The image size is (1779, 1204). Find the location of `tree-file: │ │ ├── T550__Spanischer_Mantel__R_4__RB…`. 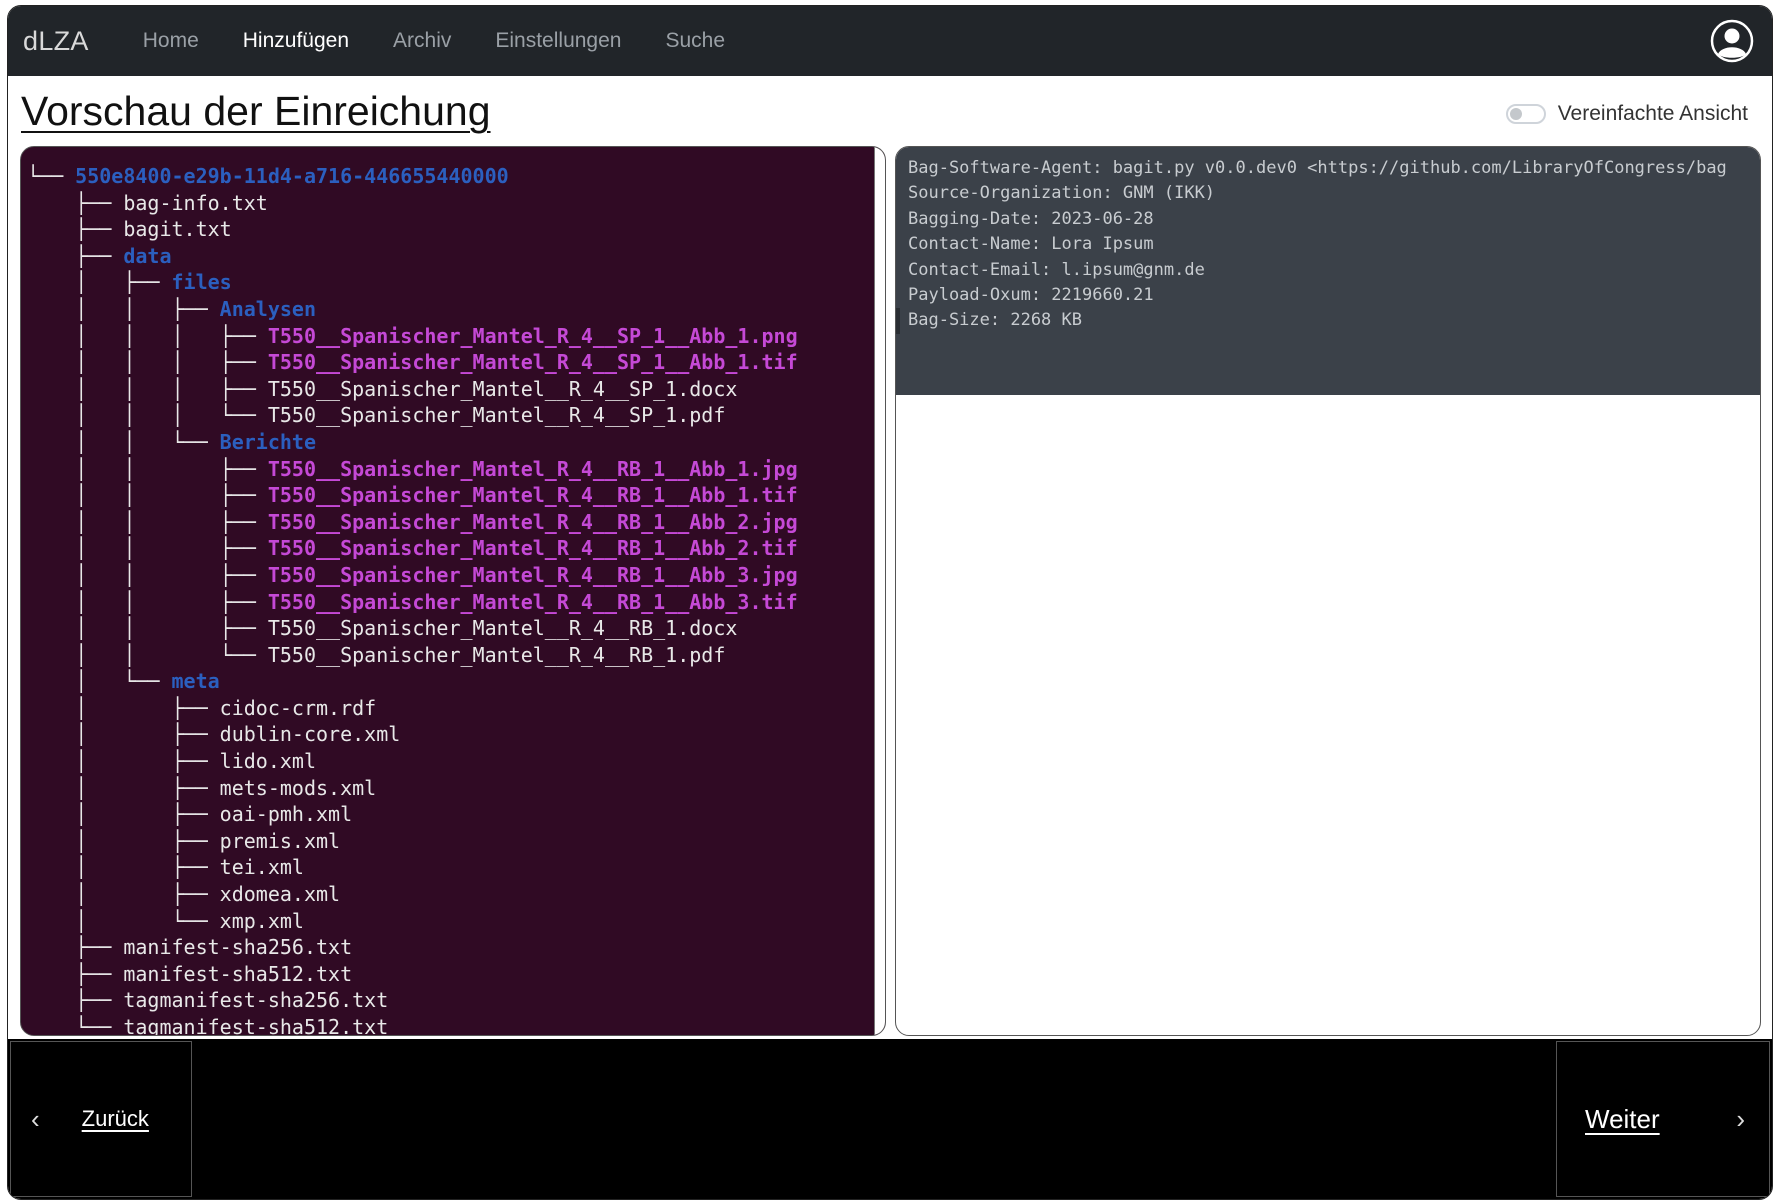

tree-file: │ │ ├── T550__Spanischer_Mantel__R_4__RB… is located at coordinates (456, 628).